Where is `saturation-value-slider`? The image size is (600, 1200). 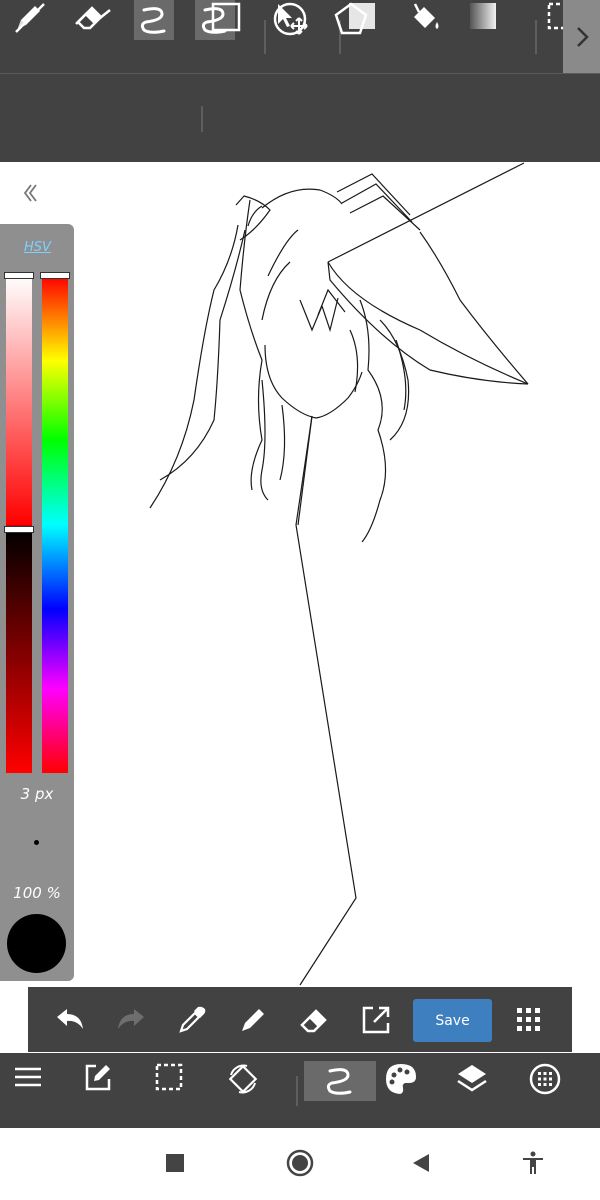 saturation-value-slider is located at coordinates (19, 524).